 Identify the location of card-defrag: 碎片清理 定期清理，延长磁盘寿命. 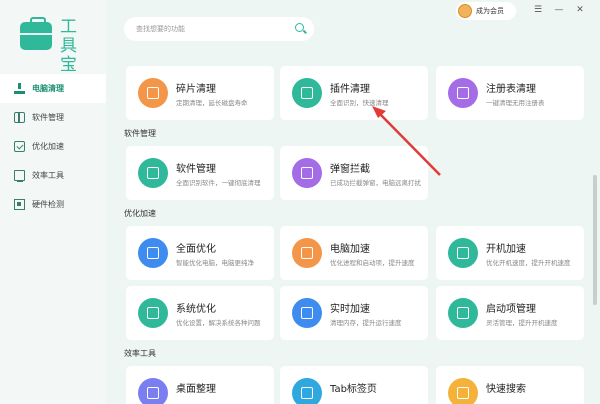
(200, 93).